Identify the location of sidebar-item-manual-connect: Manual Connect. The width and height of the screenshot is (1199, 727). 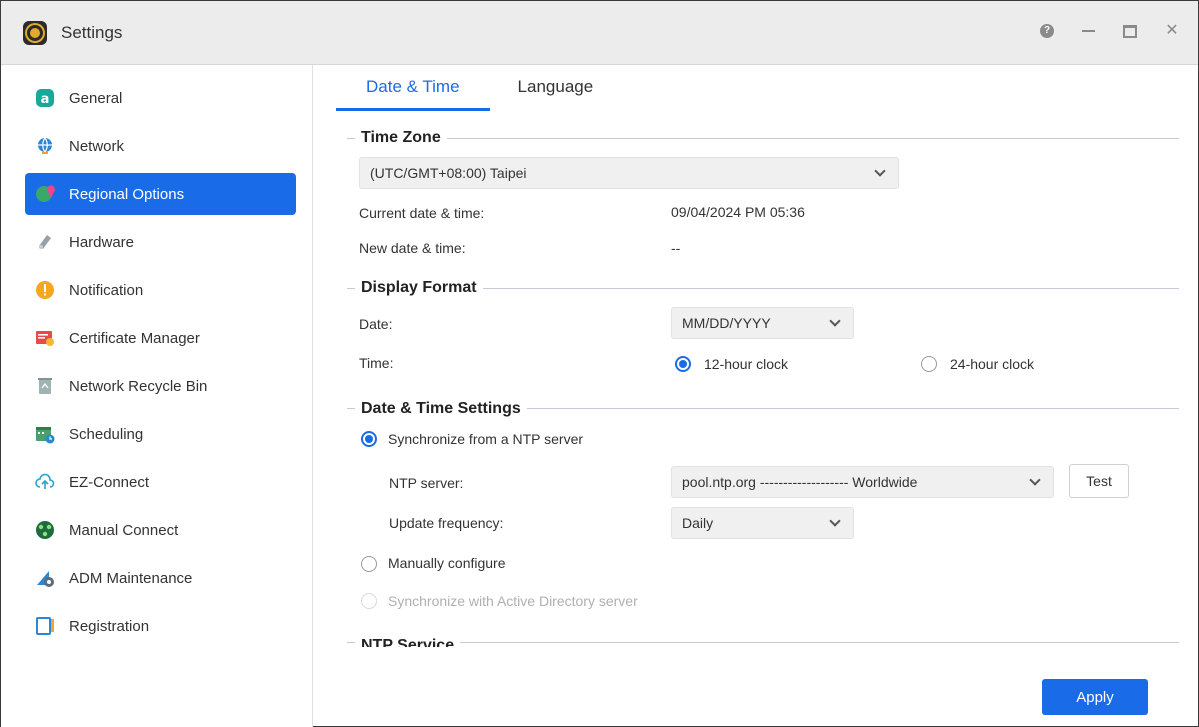
(160, 530).